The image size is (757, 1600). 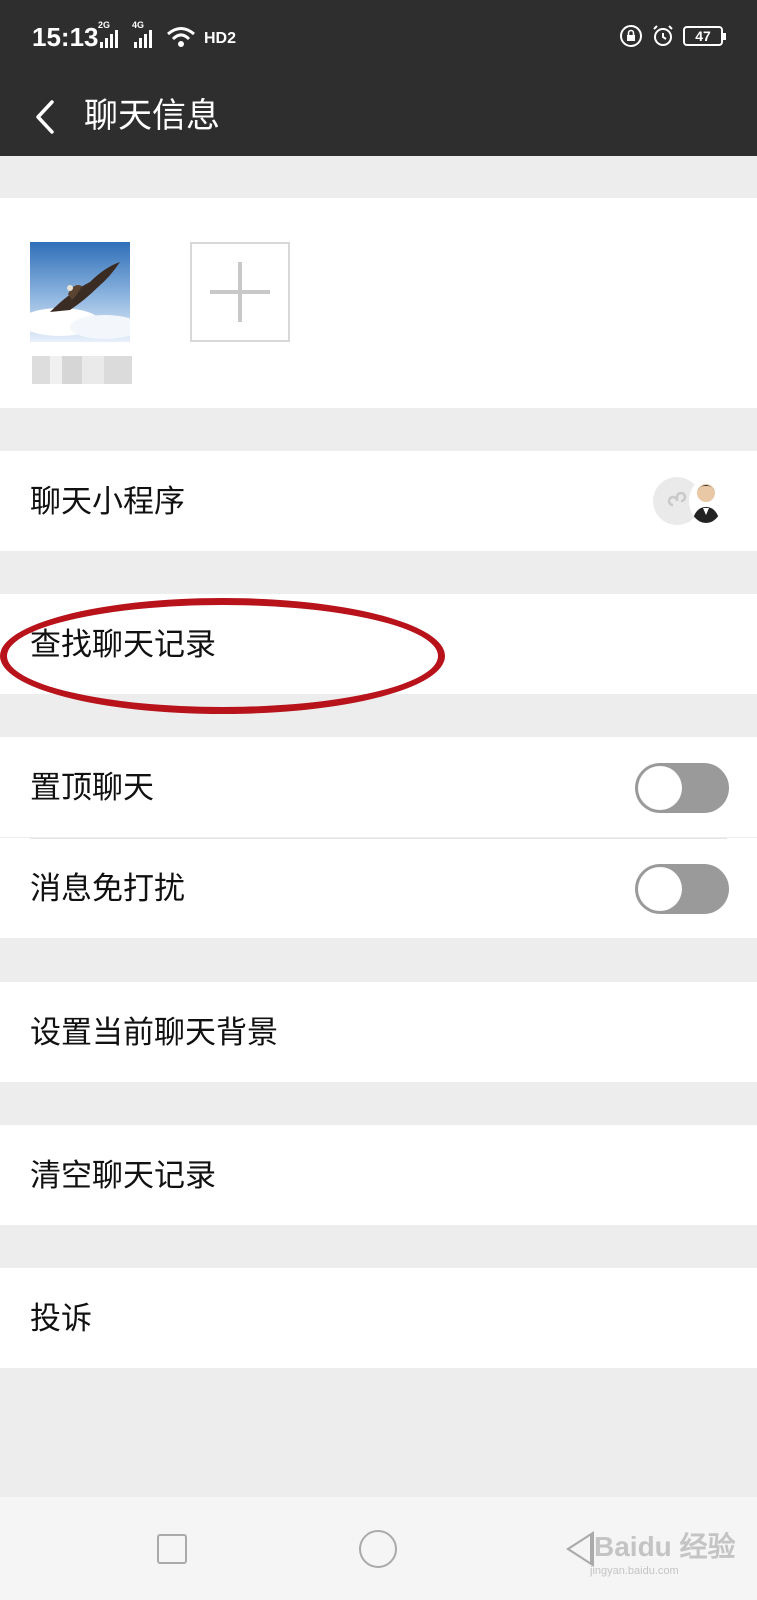 What do you see at coordinates (378, 888) in the screenshot?
I see `mute-notifications-row: 消息免打扰` at bounding box center [378, 888].